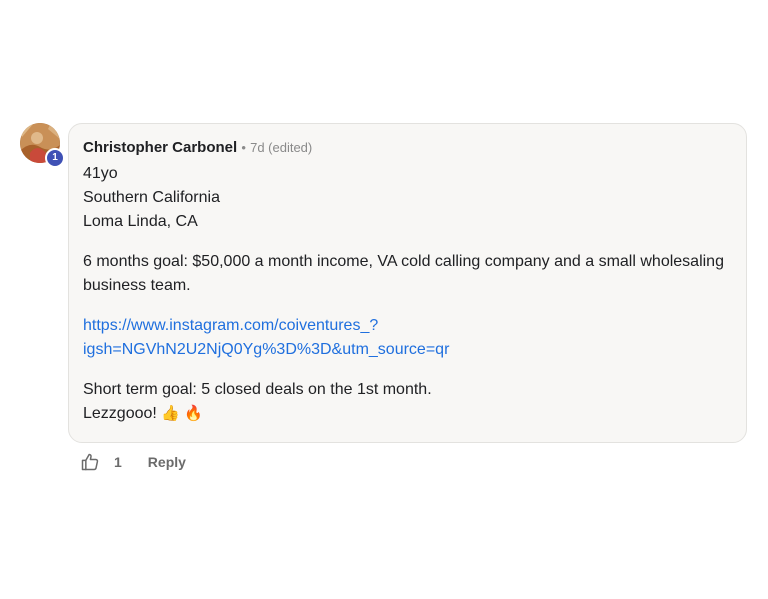 The height and width of the screenshot is (599, 768). I want to click on intro-paragraph: 41yo Southern California Loma Linda, CA, so click(407, 198).